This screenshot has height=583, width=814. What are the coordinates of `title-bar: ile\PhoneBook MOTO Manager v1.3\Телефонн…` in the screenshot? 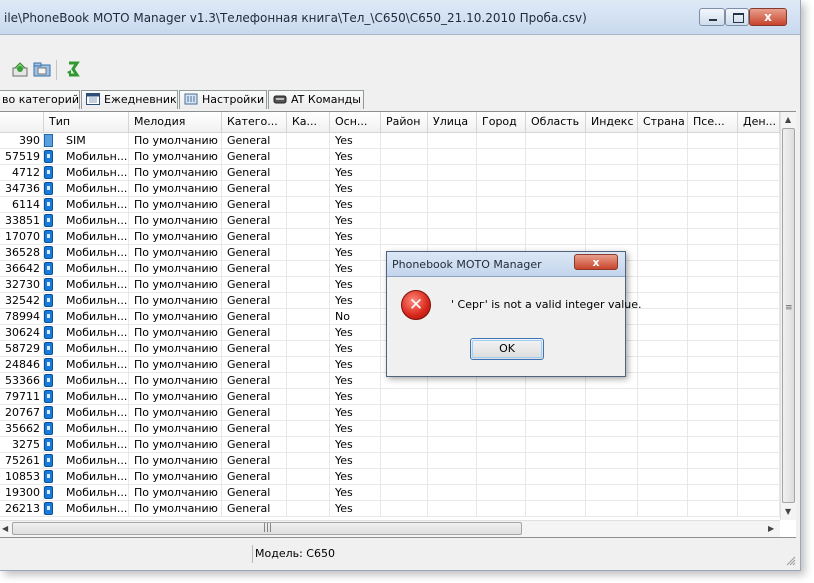 It's located at (400, 17).